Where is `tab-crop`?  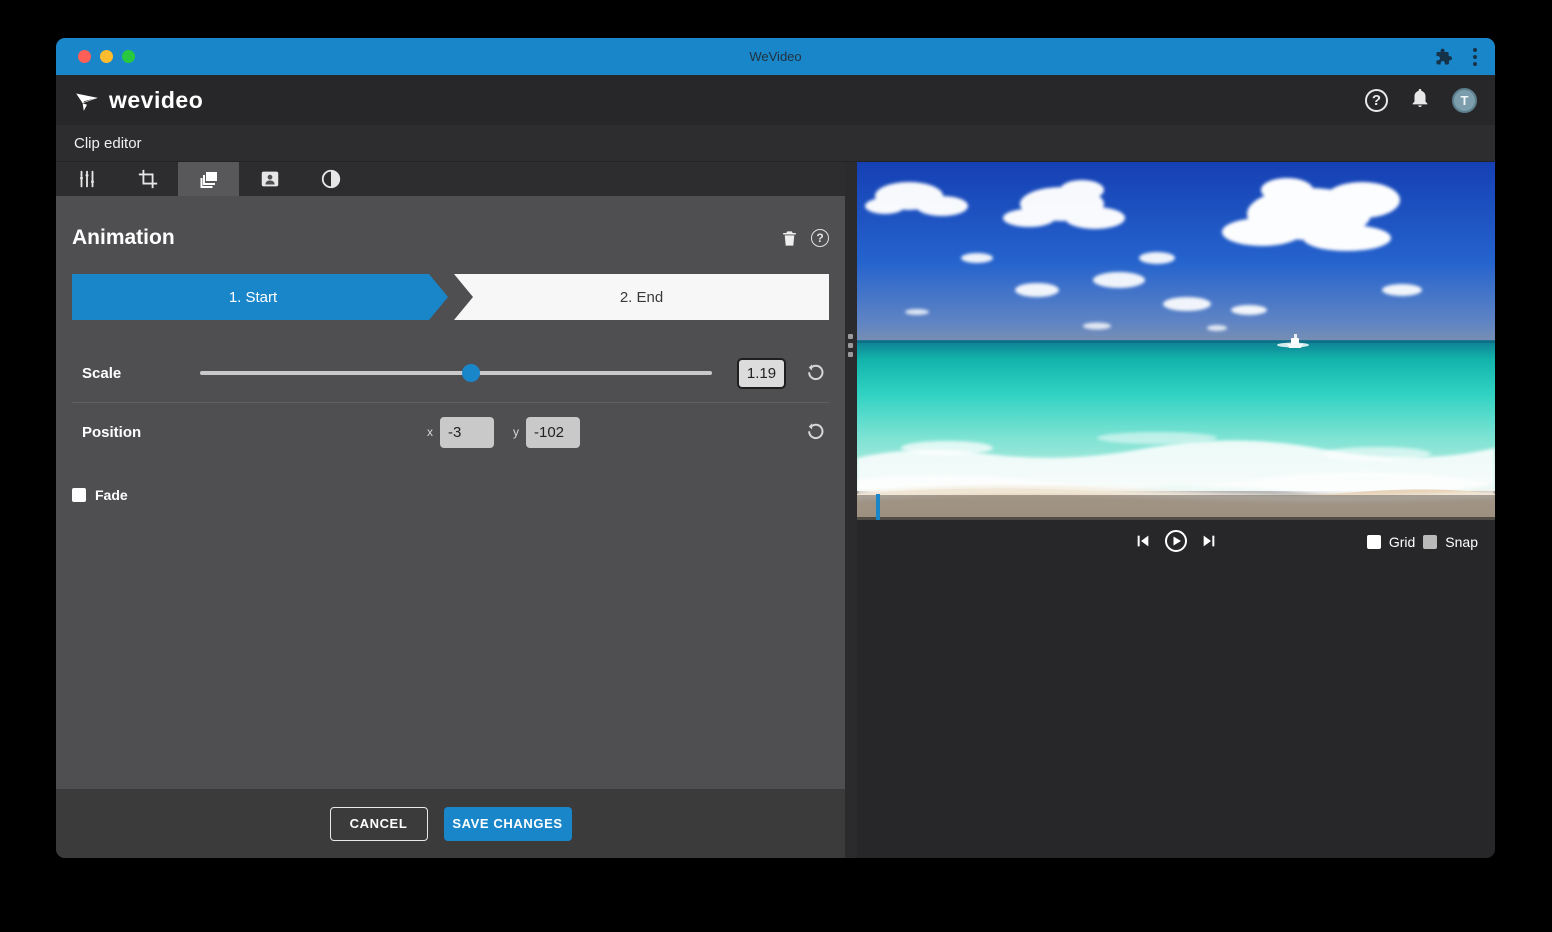 tab-crop is located at coordinates (147, 179).